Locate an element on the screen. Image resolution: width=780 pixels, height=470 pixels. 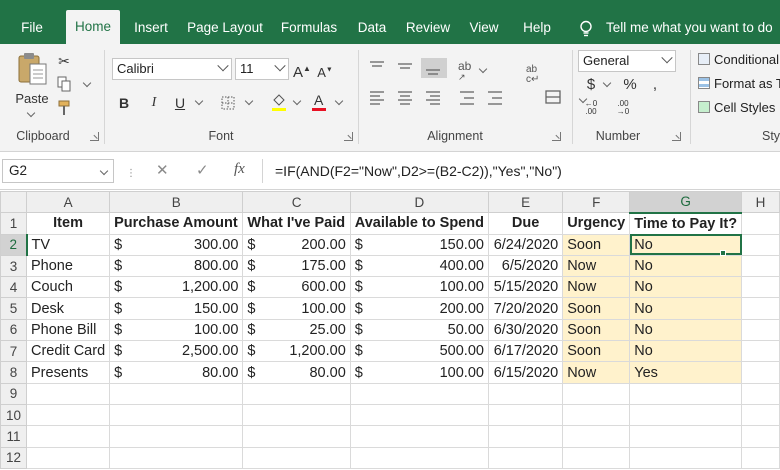
cell-b1: Purchase Amount is located at coordinates (176, 223).